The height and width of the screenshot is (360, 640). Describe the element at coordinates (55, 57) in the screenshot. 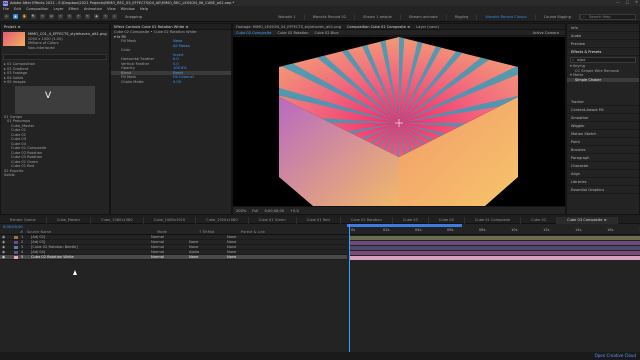

I see `project-search-input` at that location.